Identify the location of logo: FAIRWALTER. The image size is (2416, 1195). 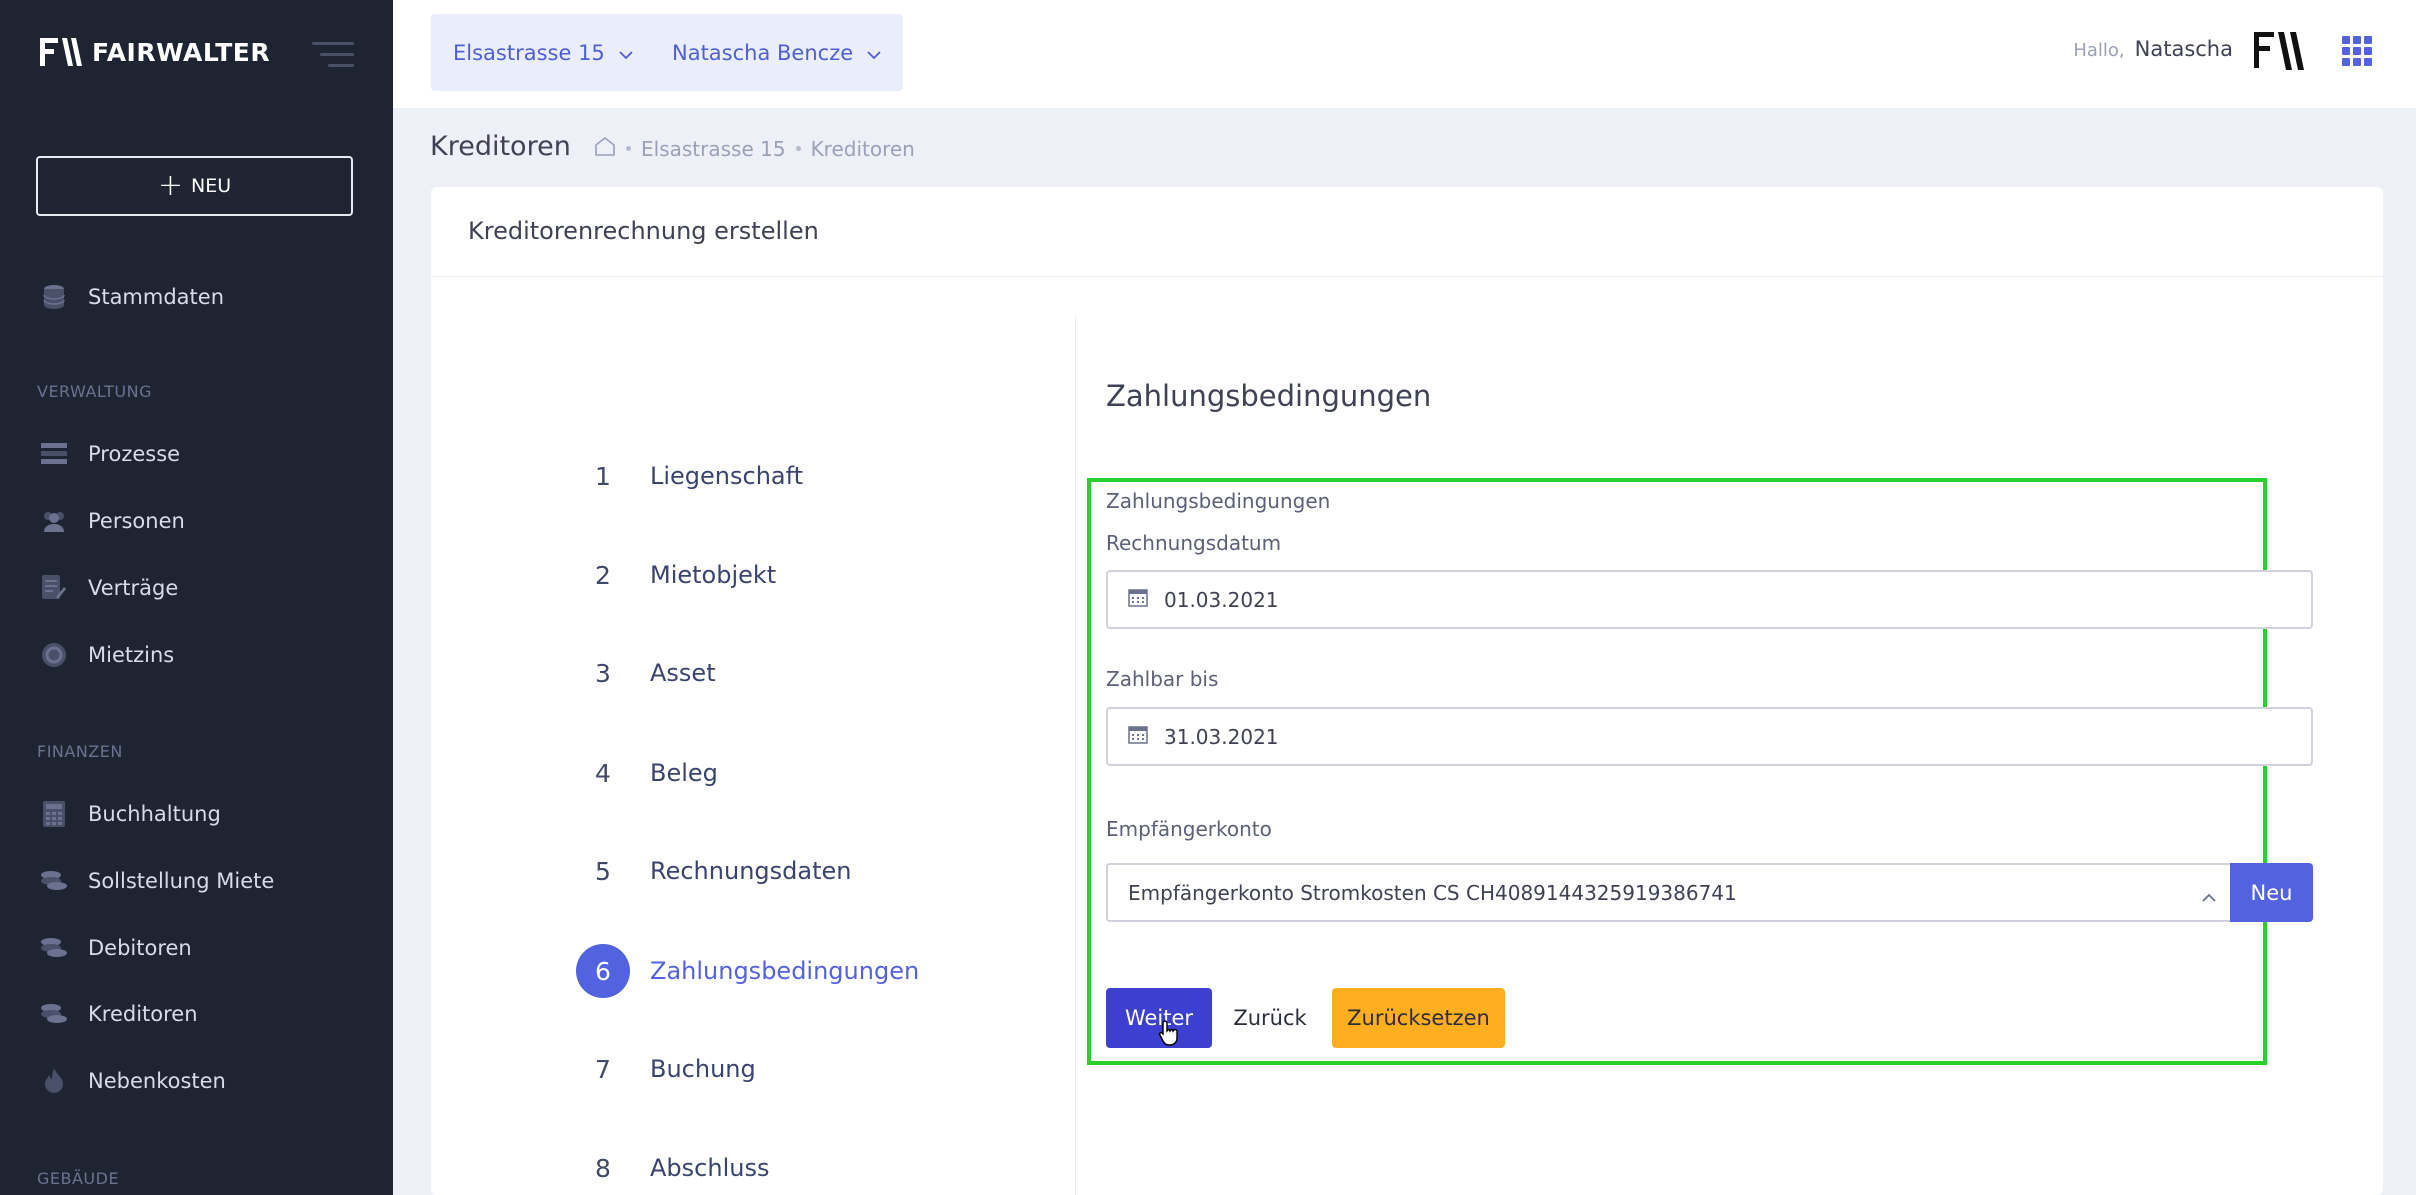
(155, 52).